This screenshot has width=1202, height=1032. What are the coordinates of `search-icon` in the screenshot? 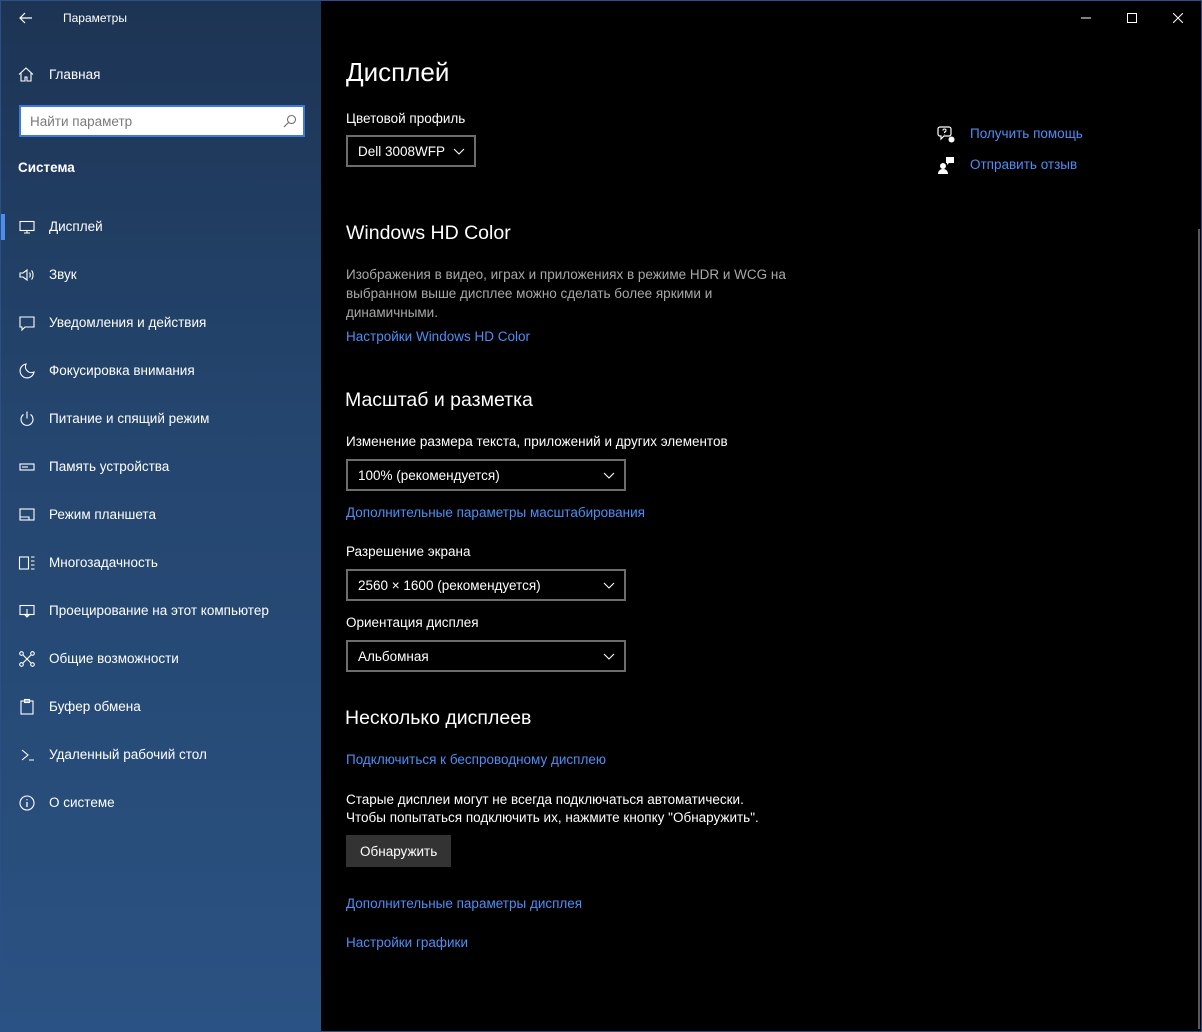 It's located at (290, 121).